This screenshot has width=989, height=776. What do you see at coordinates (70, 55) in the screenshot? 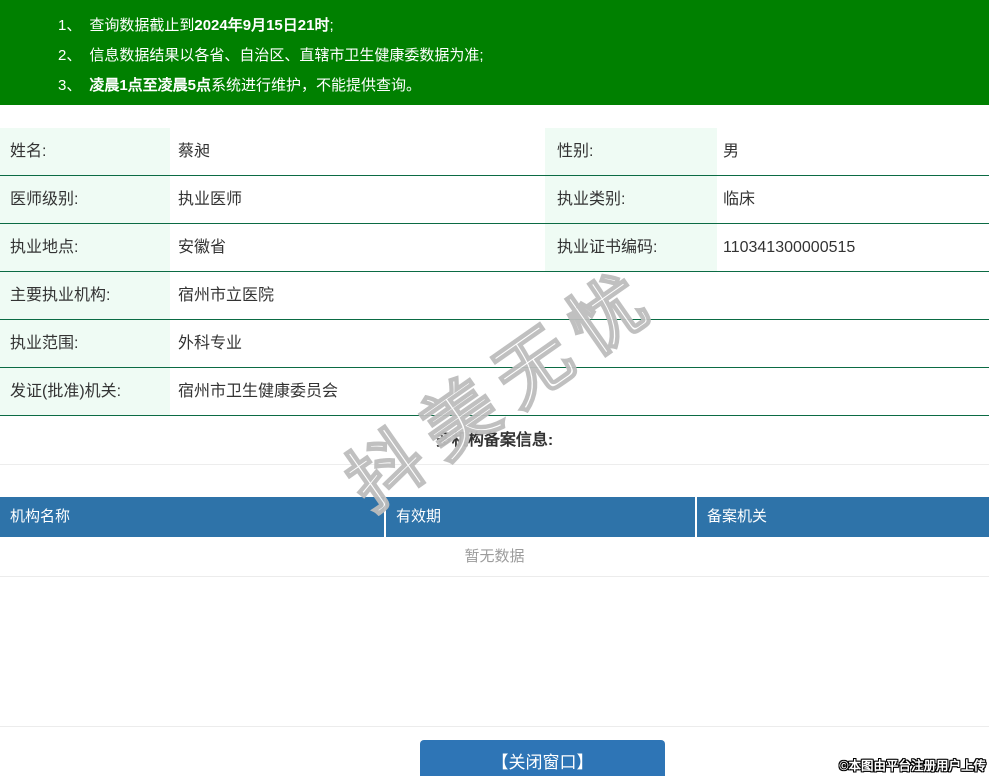
I see `notice-line-number: 2、` at bounding box center [70, 55].